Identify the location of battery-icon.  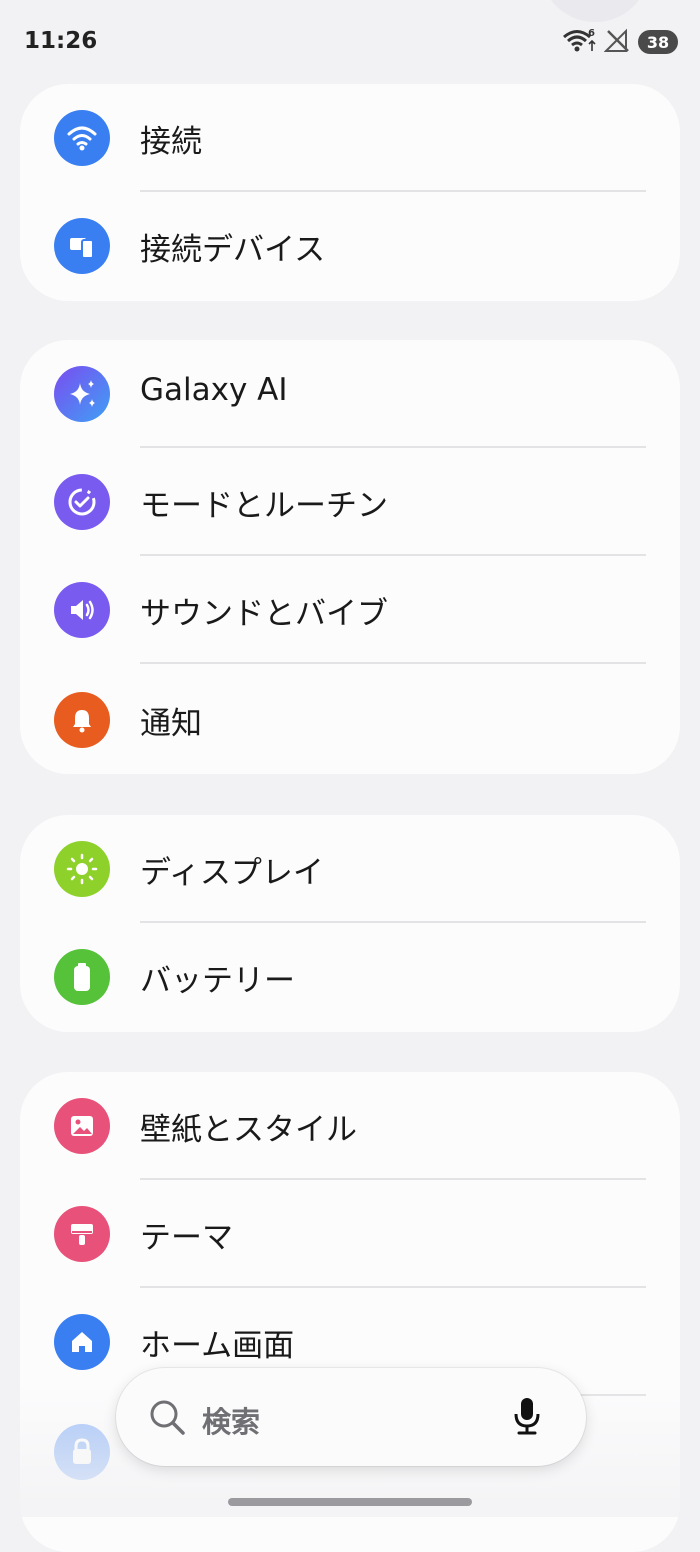
(82, 977).